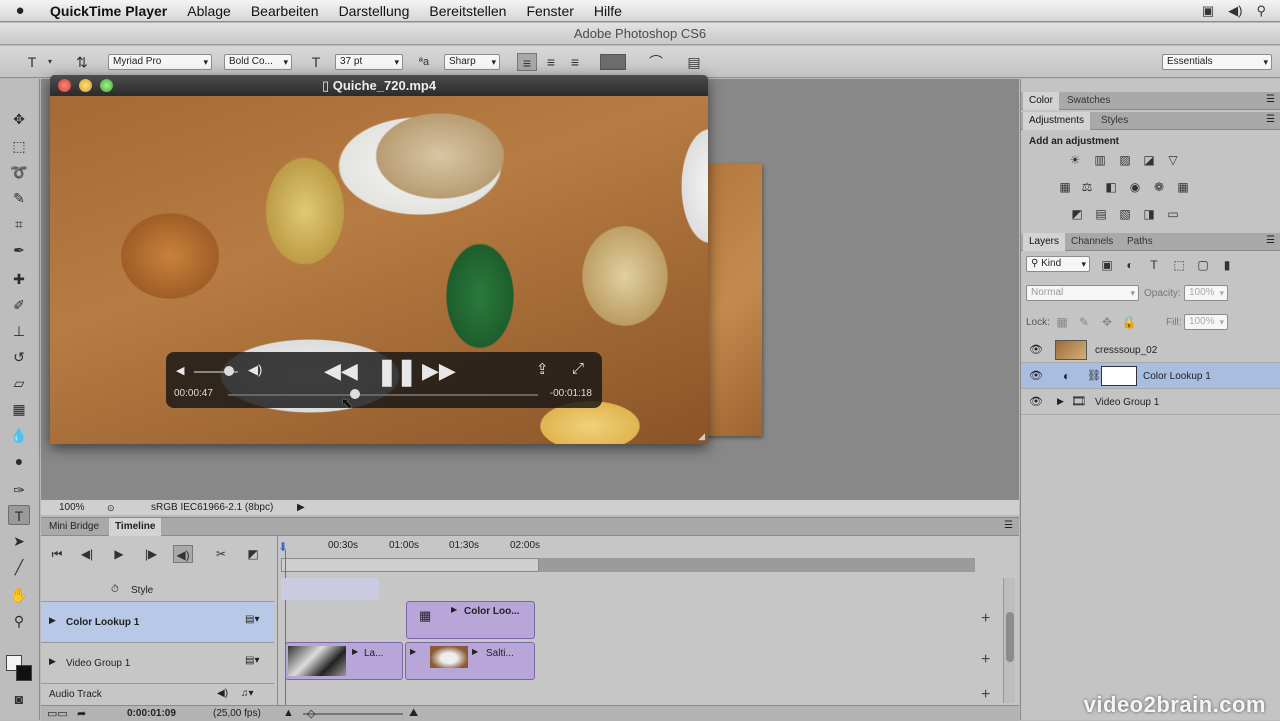  What do you see at coordinates (183, 554) in the screenshot?
I see `mute-audio-icon: ◀)` at bounding box center [183, 554].